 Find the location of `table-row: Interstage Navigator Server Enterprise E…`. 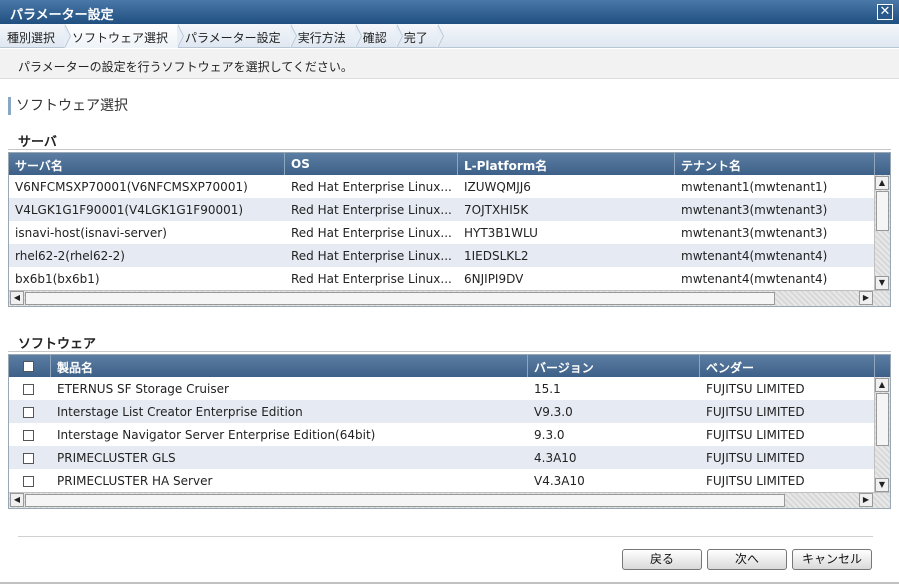

table-row: Interstage Navigator Server Enterprise E… is located at coordinates (449, 434).